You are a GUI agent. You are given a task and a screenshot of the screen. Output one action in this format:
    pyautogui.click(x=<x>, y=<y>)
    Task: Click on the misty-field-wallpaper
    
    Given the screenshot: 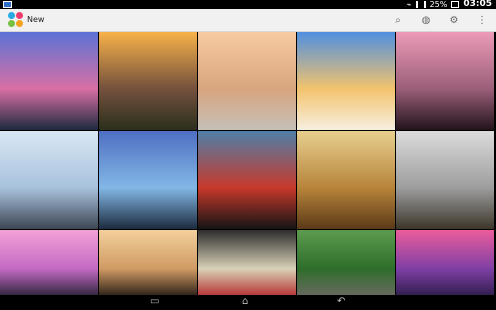 What is the action you would take?
    pyautogui.click(x=247, y=81)
    